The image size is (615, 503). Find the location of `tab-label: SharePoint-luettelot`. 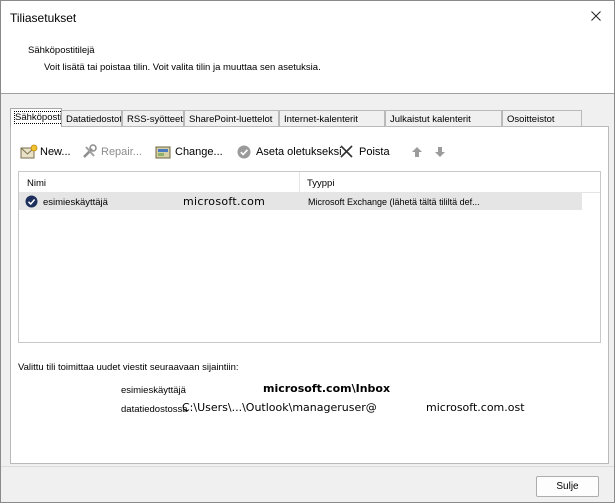

tab-label: SharePoint-luettelot is located at coordinates (231, 119).